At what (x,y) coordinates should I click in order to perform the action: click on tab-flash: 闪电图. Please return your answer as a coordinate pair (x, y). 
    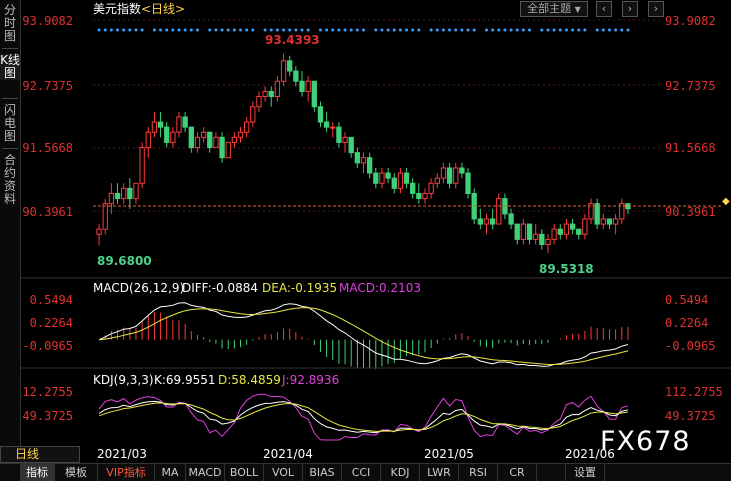
    Looking at the image, I should click on (10, 123).